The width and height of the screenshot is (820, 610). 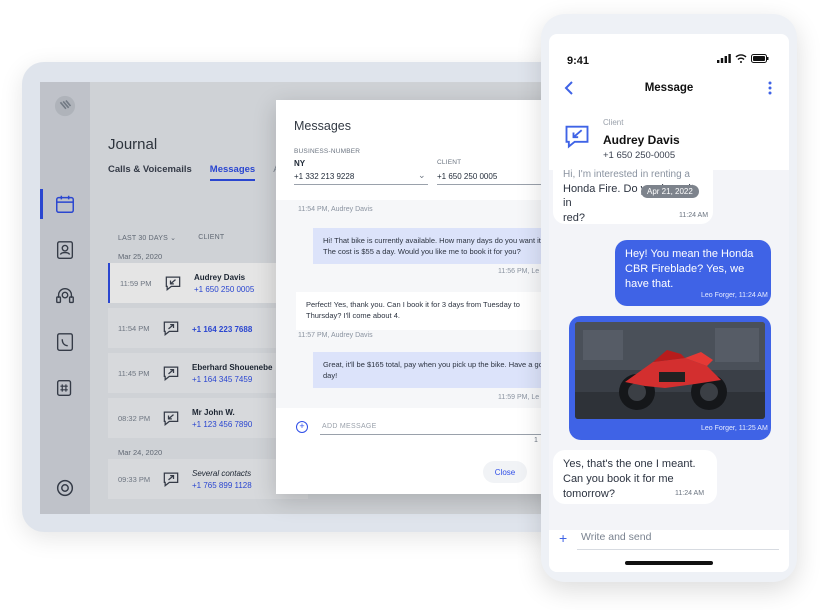 What do you see at coordinates (724, 58) in the screenshot?
I see `signal-icon` at bounding box center [724, 58].